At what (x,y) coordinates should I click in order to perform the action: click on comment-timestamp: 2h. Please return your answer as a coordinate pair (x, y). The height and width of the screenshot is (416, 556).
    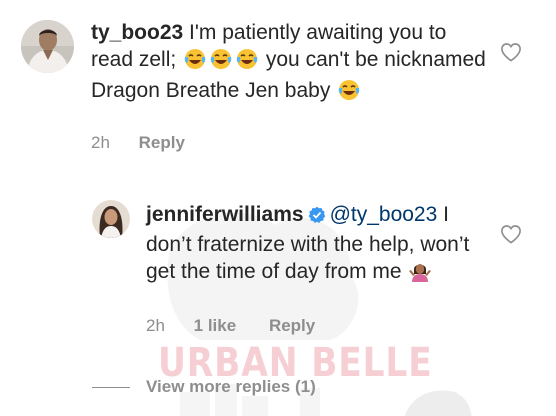
    Looking at the image, I should click on (100, 142).